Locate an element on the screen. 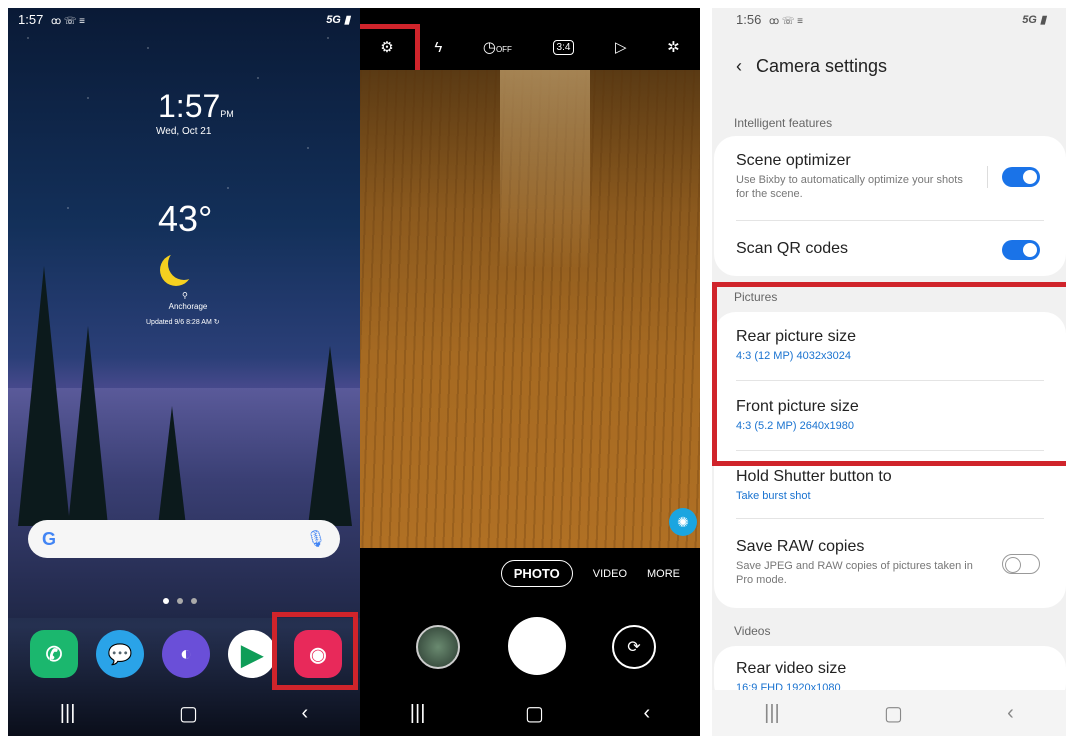  weather-location: Anchorage is located at coordinates (188, 306).